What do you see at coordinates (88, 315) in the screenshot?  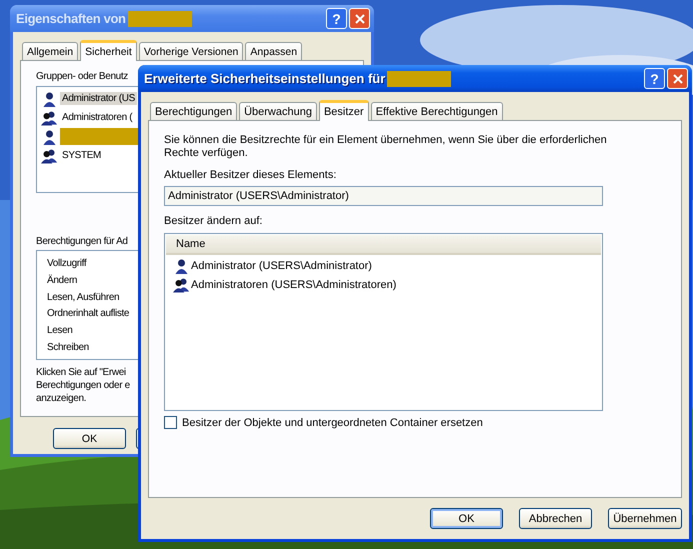 I see `permission-name: Ordnerinhalt aufliste` at bounding box center [88, 315].